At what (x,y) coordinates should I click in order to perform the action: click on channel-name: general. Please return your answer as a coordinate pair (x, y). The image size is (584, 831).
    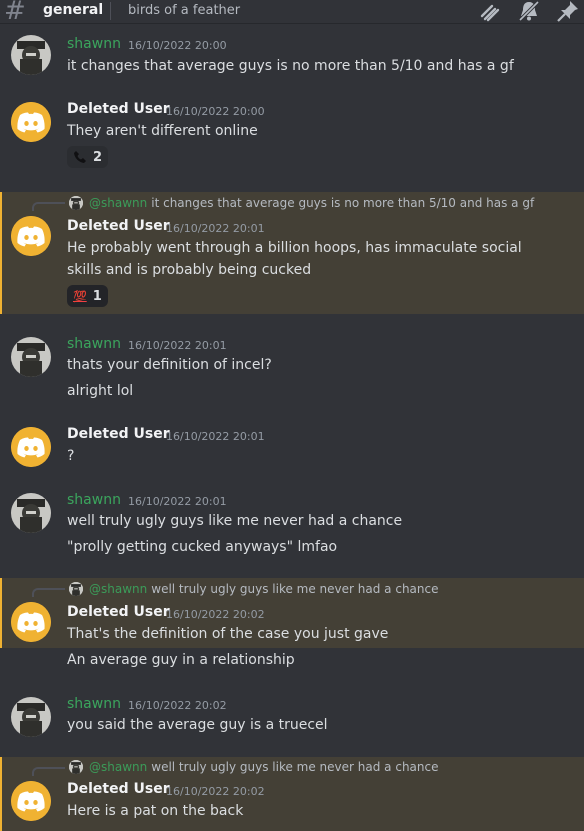
    Looking at the image, I should click on (73, 10).